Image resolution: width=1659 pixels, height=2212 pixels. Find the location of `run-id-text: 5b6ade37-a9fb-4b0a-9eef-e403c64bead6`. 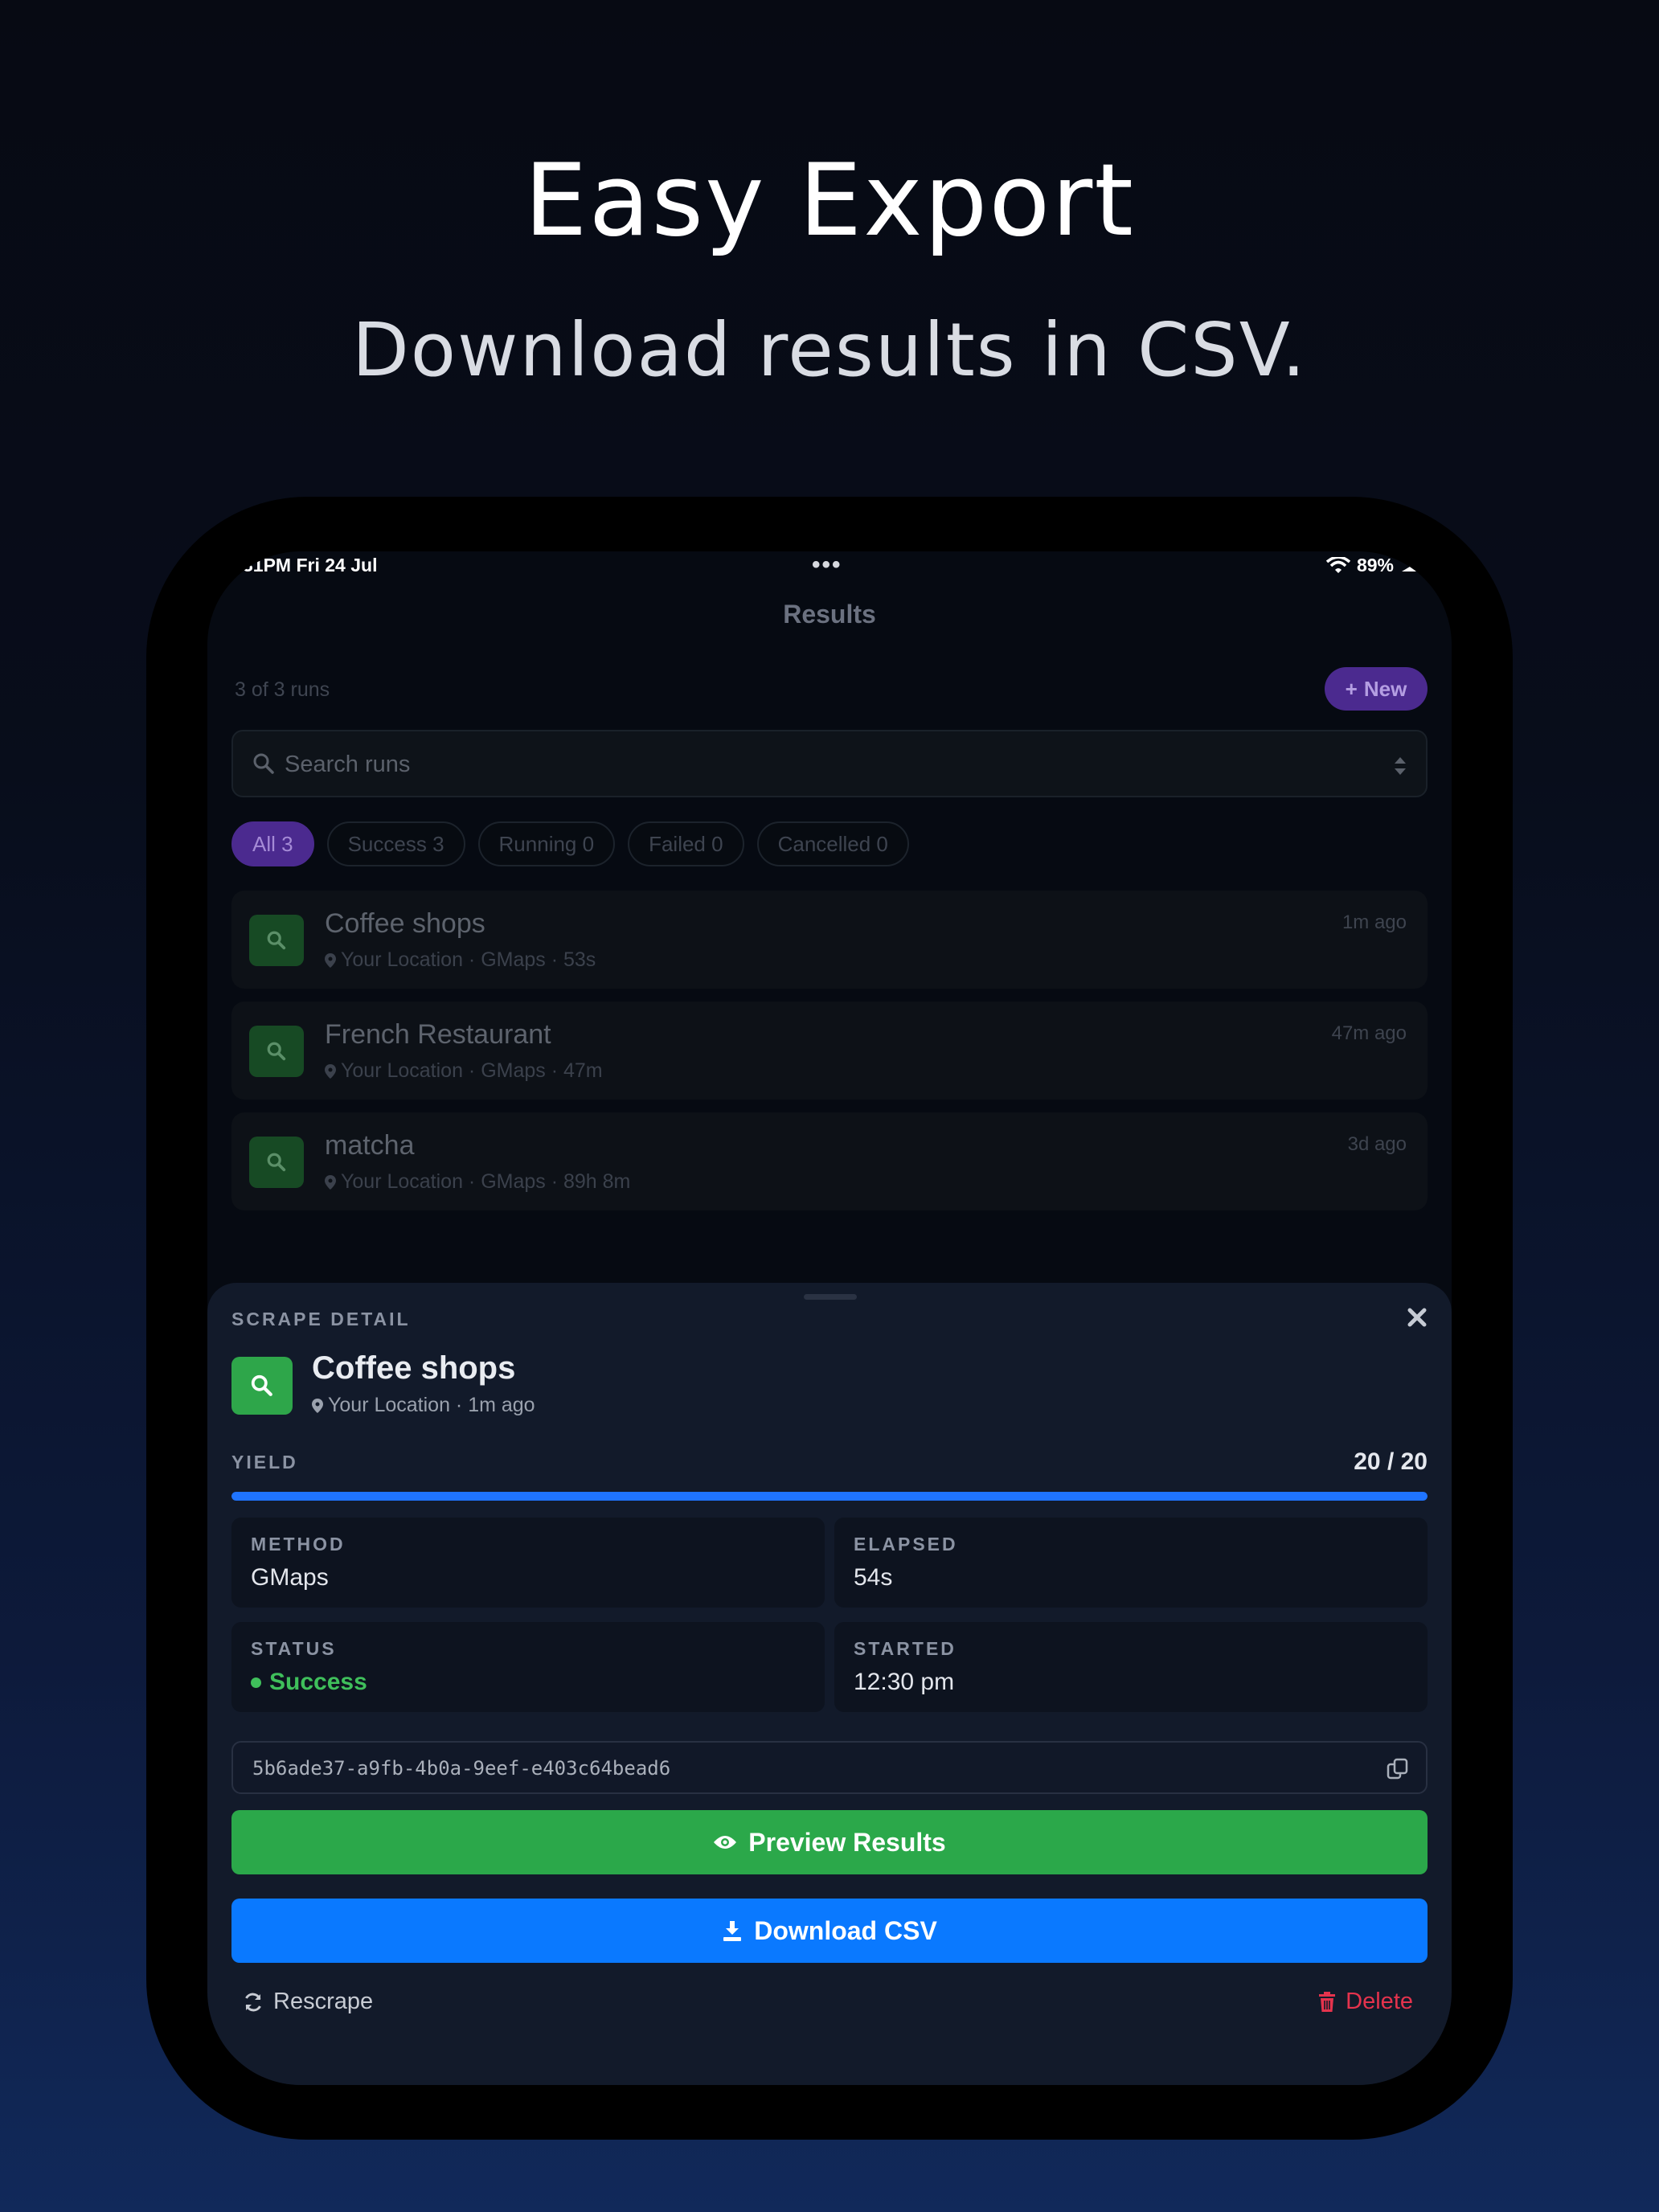

run-id-text: 5b6ade37-a9fb-4b0a-9eef-e403c64bead6 is located at coordinates (461, 1768).